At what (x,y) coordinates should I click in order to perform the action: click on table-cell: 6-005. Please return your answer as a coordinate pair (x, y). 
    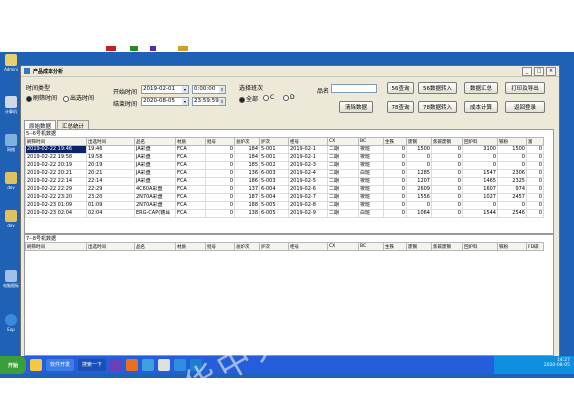
    Looking at the image, I should click on (274, 213).